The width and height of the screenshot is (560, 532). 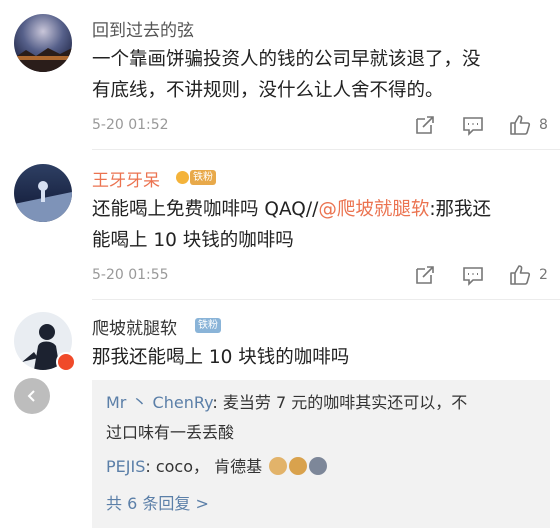 What do you see at coordinates (159, 402) in the screenshot?
I see `reply-username: Mr 丶 ChenRy` at bounding box center [159, 402].